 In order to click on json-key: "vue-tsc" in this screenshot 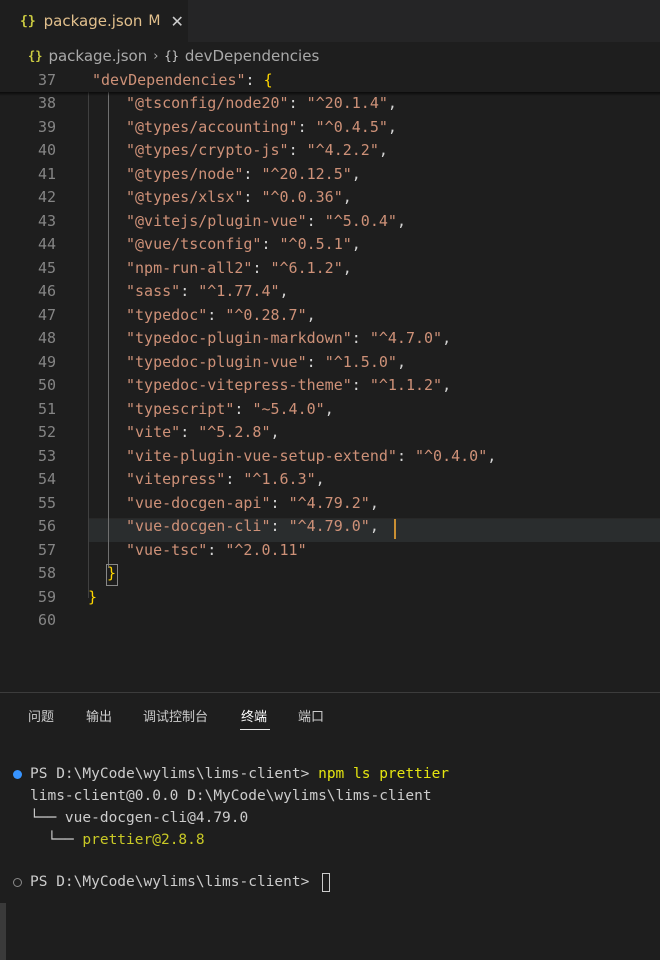, I will do `click(167, 549)`.